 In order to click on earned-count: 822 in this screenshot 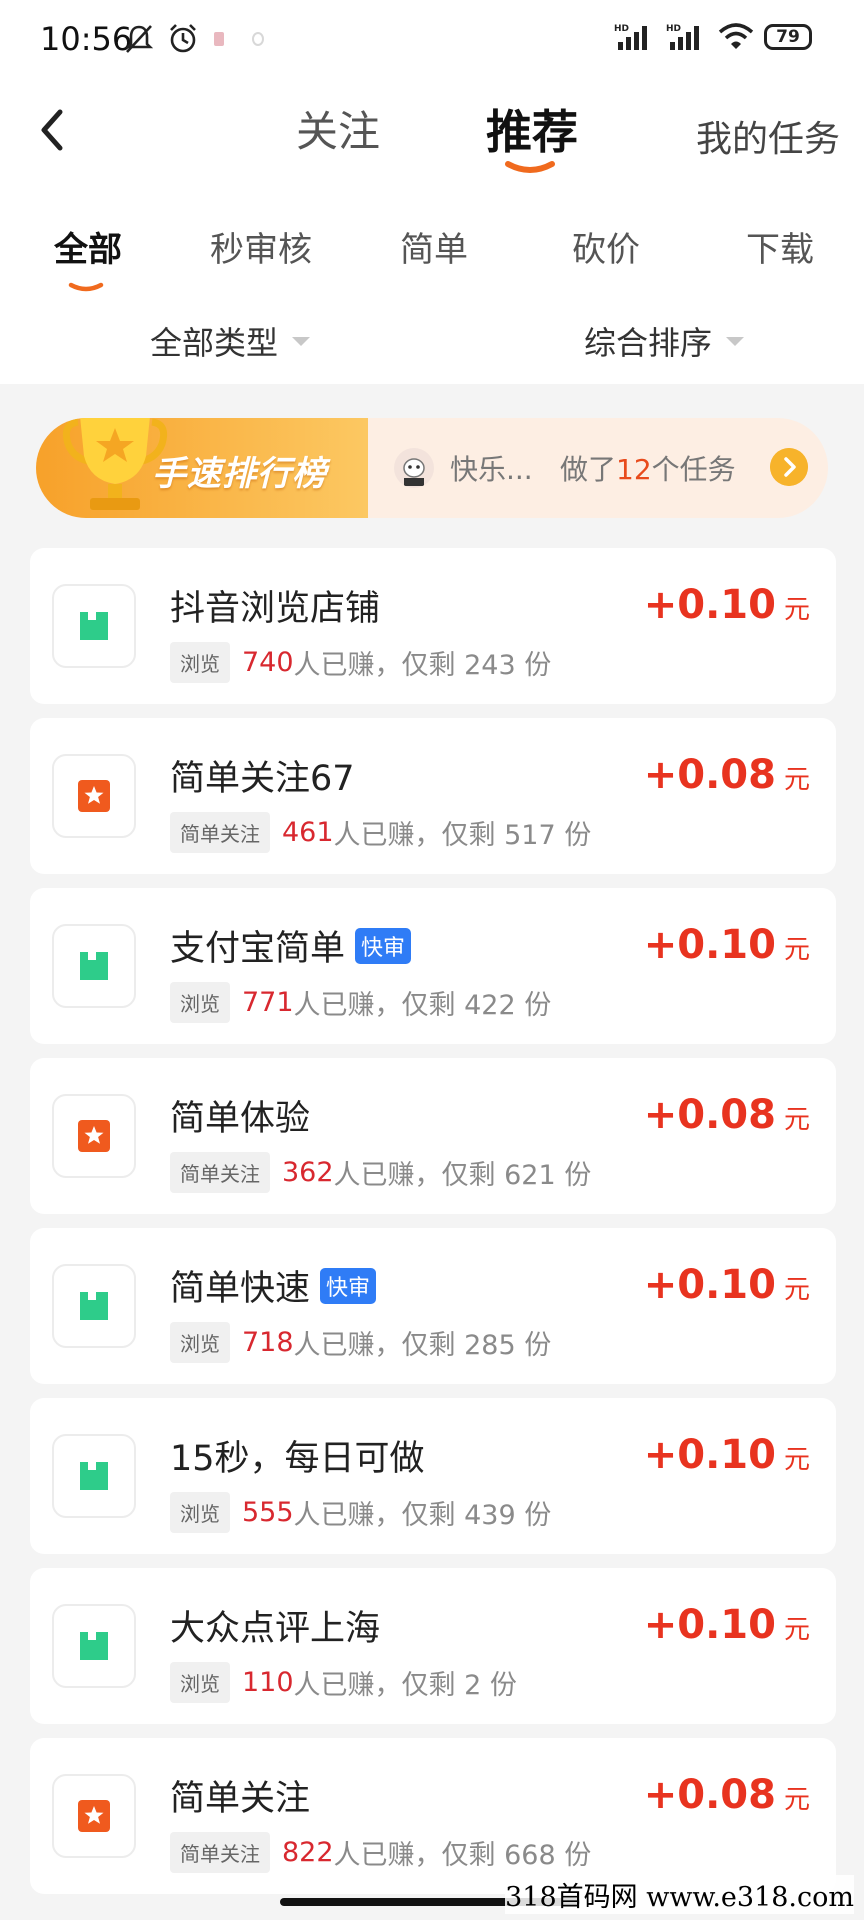, I will do `click(308, 1852)`.